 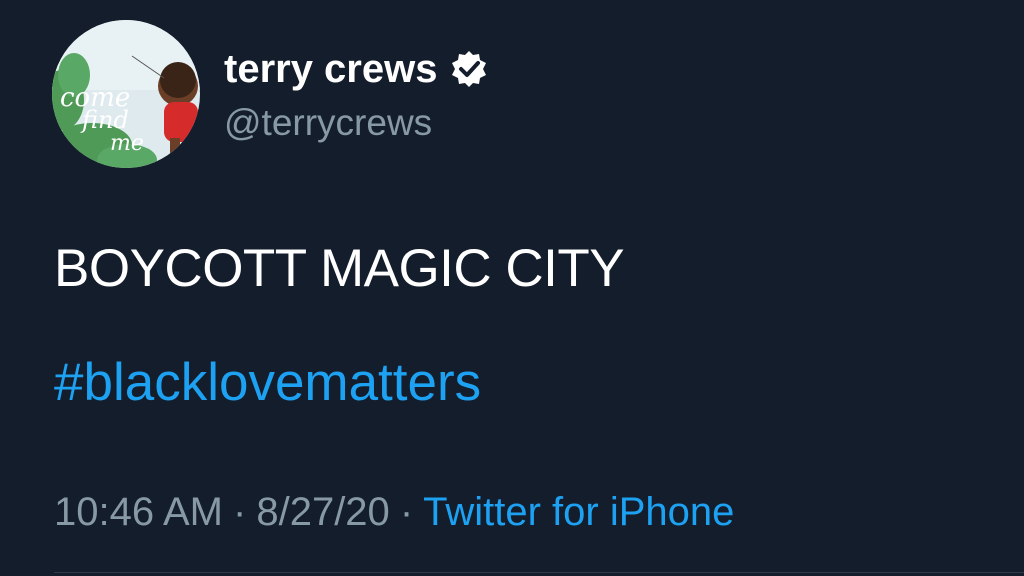 I want to click on display-name: terry crews, so click(x=330, y=69).